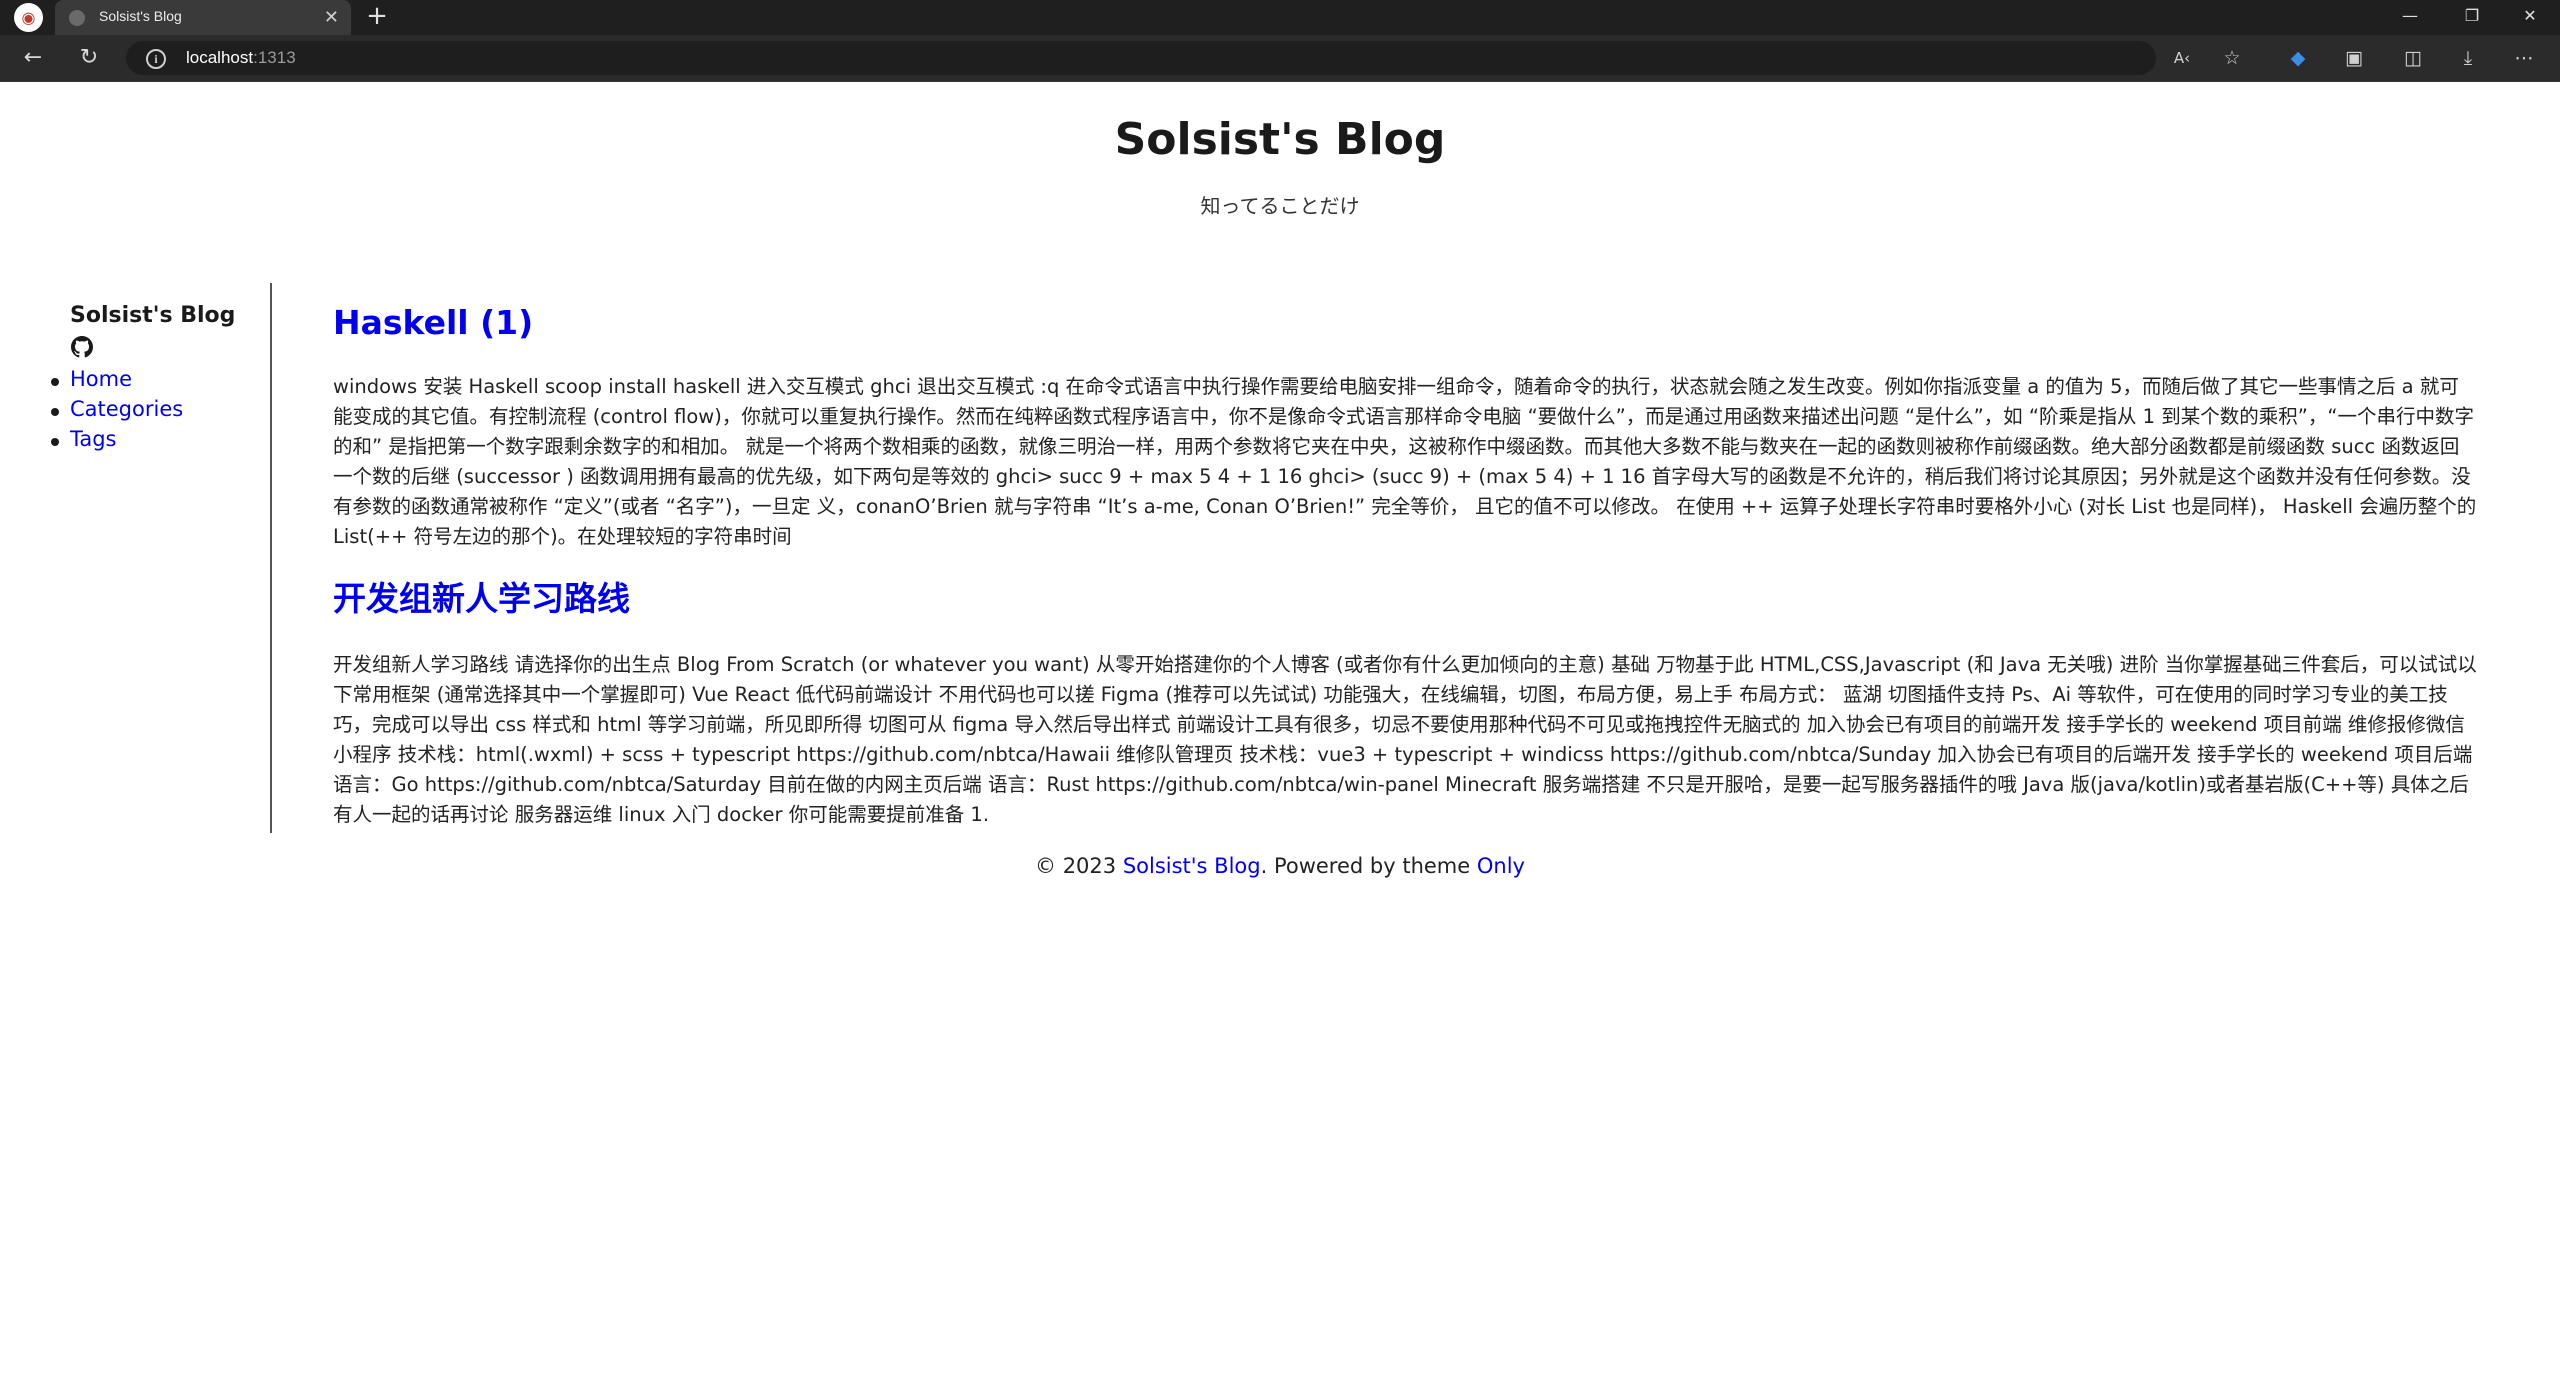 This screenshot has width=2560, height=1397. What do you see at coordinates (156, 59) in the screenshot?
I see `info-icon: i` at bounding box center [156, 59].